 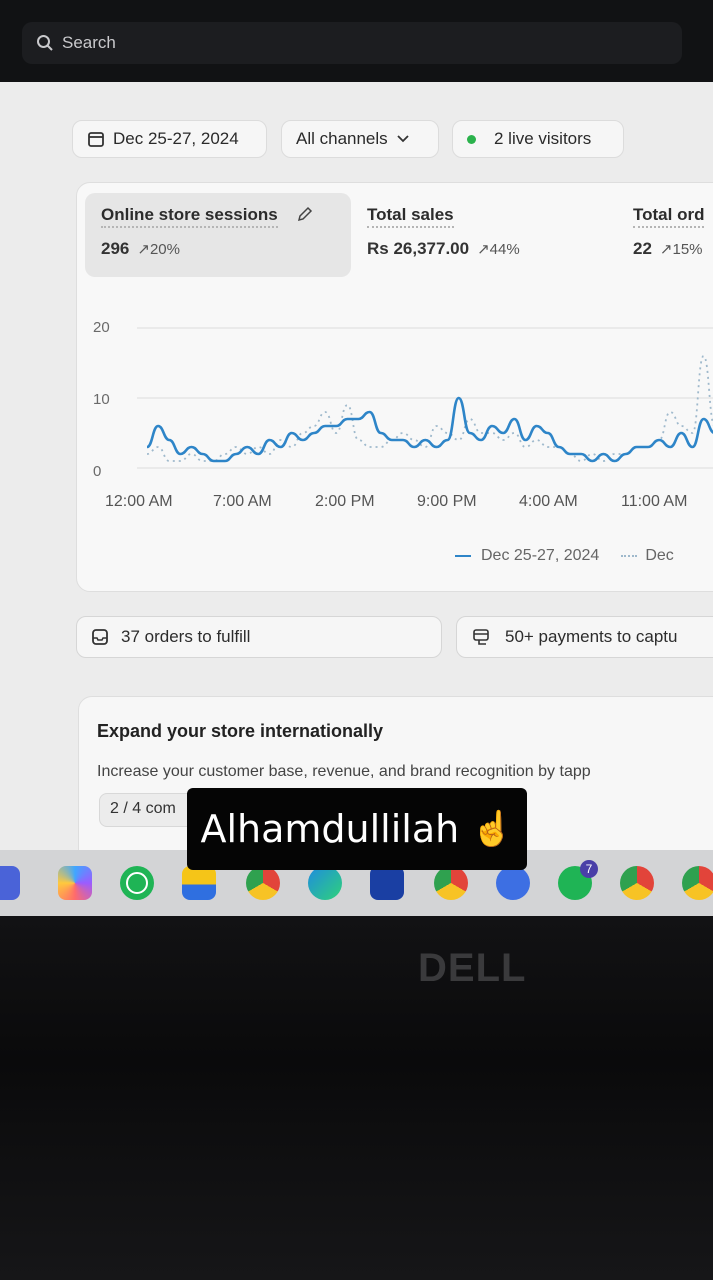 I want to click on date-range-button: Dec 25-27, 2024, so click(x=169, y=139).